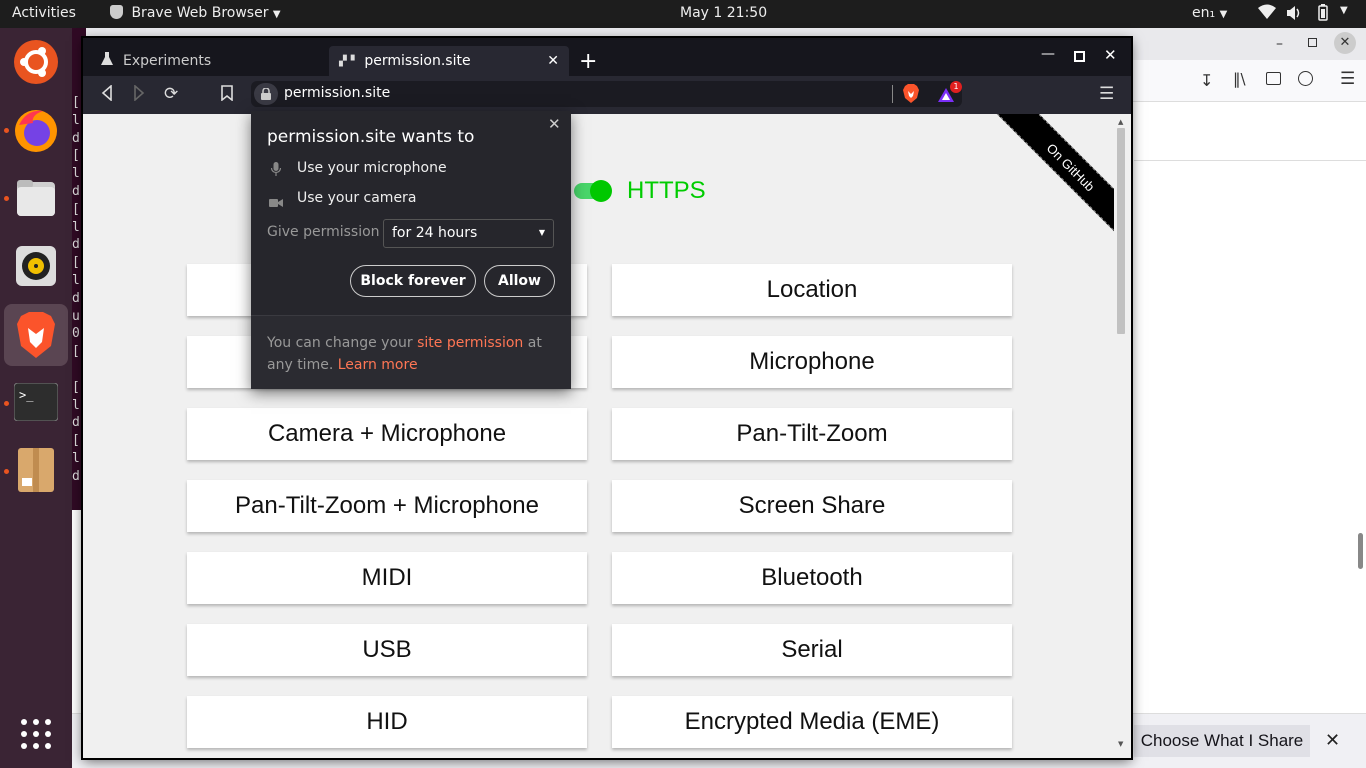 The width and height of the screenshot is (1366, 768). What do you see at coordinates (812, 290) in the screenshot?
I see `location-button: Location` at bounding box center [812, 290].